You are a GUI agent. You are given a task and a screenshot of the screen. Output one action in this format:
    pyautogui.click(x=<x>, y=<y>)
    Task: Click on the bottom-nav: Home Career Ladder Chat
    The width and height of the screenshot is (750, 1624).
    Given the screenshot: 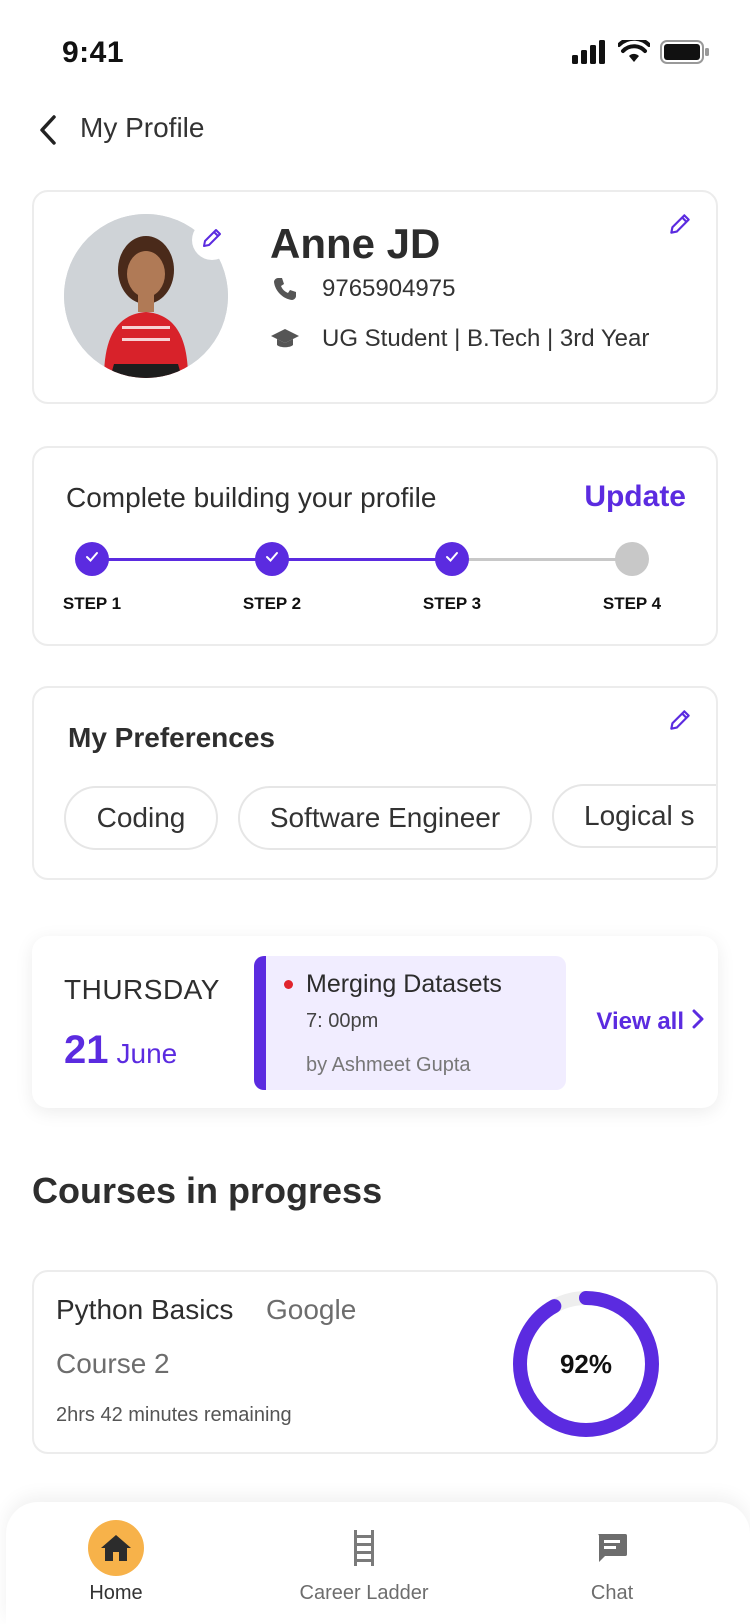 What is the action you would take?
    pyautogui.click(x=378, y=1563)
    